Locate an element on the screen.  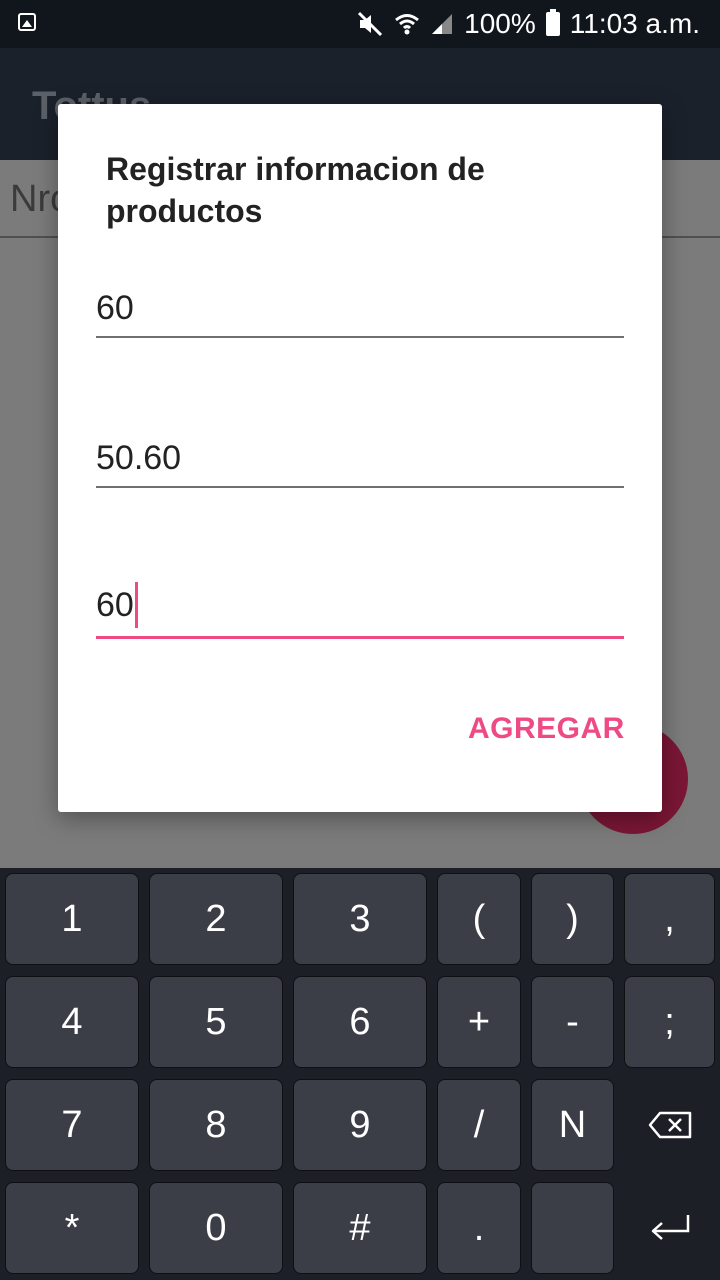
product-field-1-value: 60 is located at coordinates (115, 308).